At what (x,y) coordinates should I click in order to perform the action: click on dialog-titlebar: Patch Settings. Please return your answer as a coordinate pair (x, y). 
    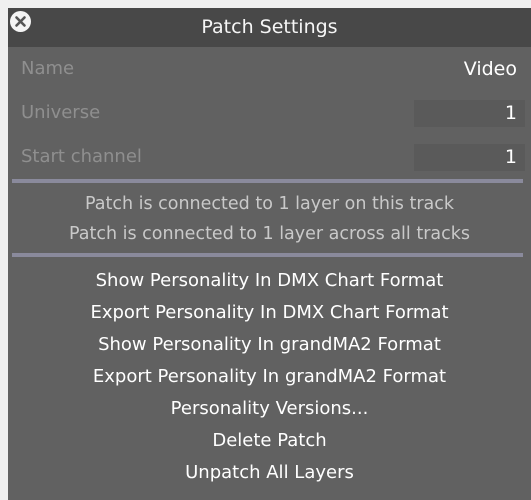
    Looking at the image, I should click on (269, 27).